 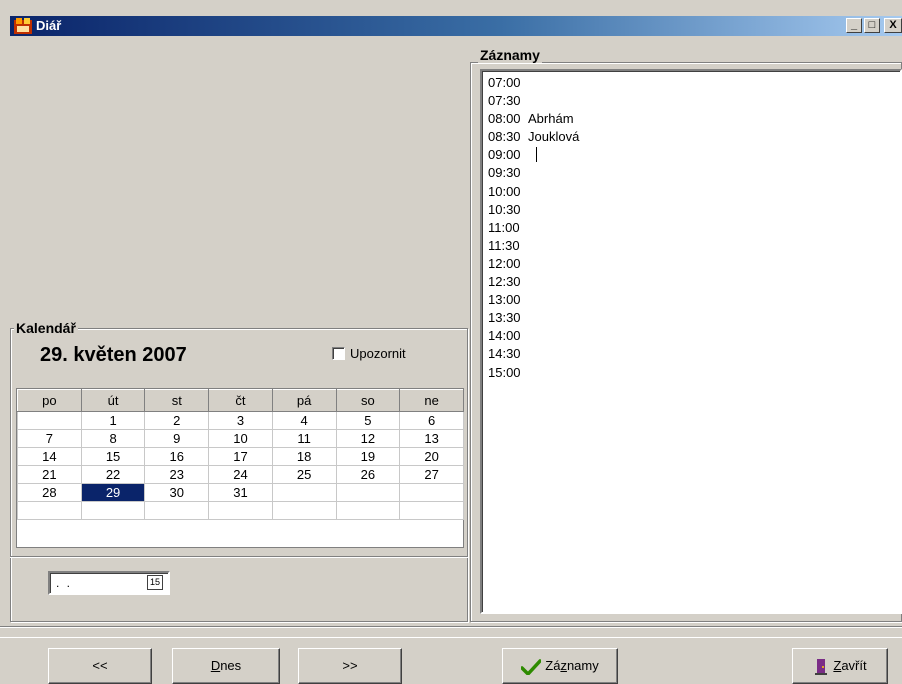 What do you see at coordinates (113, 400) in the screenshot?
I see `weekday-header: út` at bounding box center [113, 400].